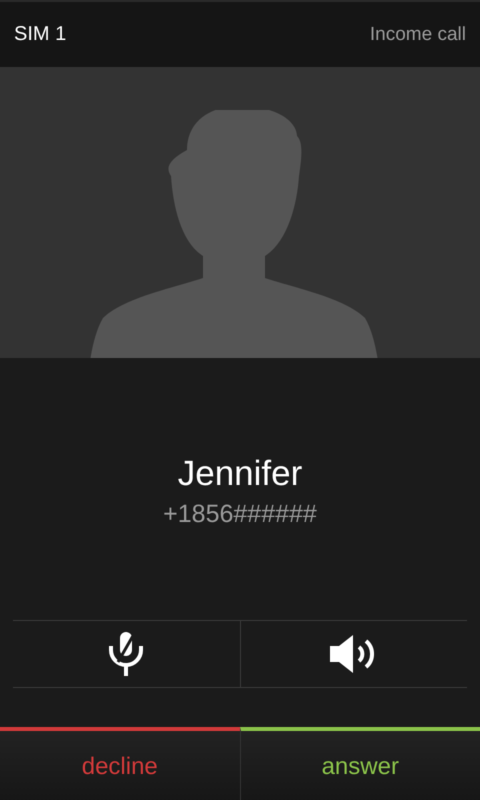  I want to click on answer-button: answer, so click(360, 763).